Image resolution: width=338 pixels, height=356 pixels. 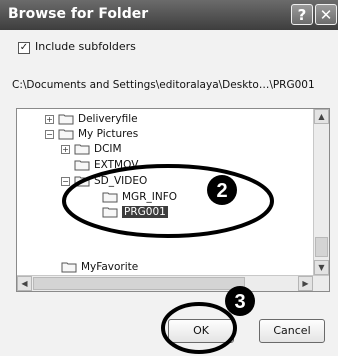 What do you see at coordinates (221, 191) in the screenshot?
I see `callout-number-2: 2` at bounding box center [221, 191].